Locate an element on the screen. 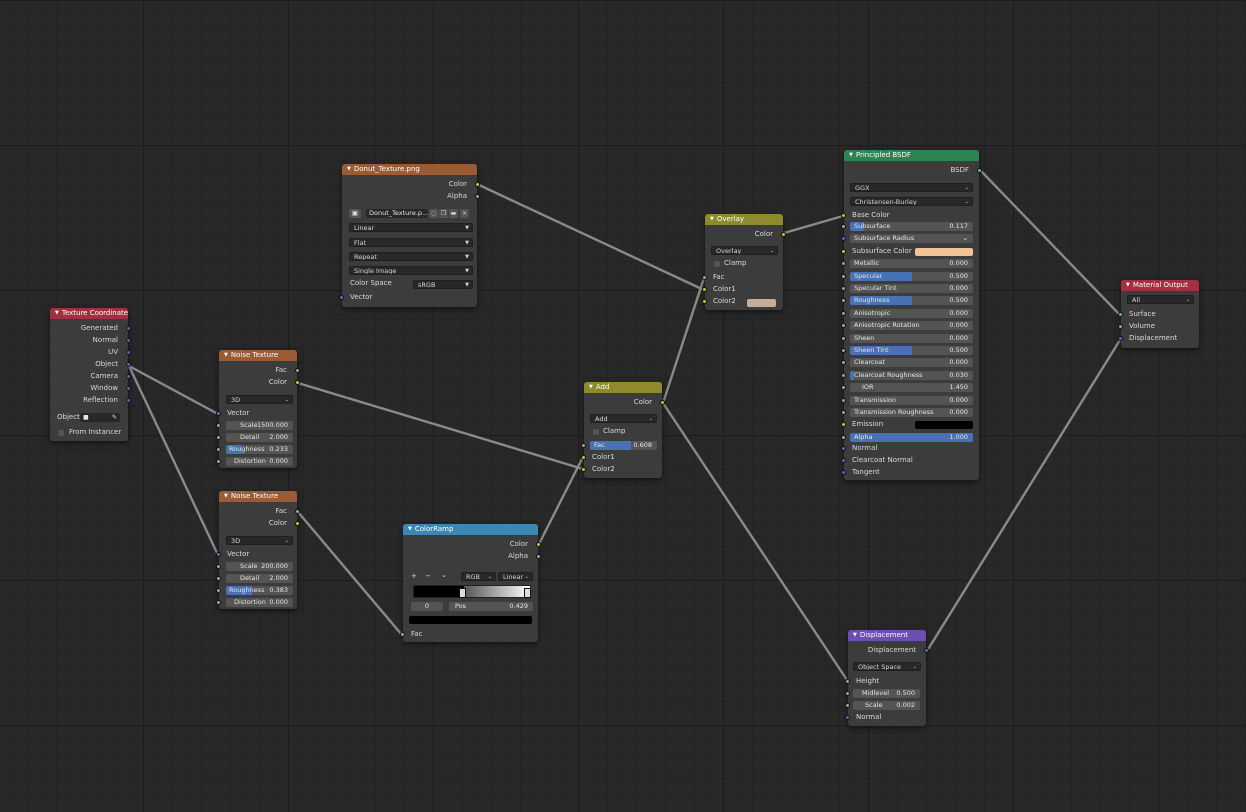  socket-subsurface-color is located at coordinates (843, 251).